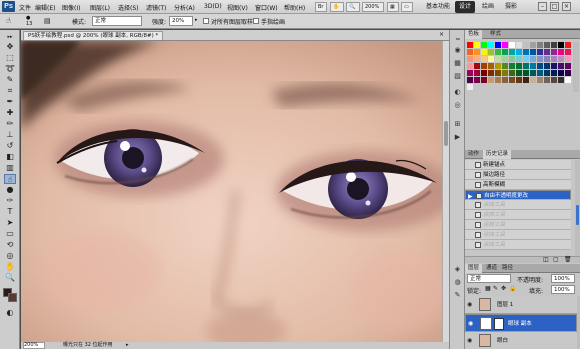 The width and height of the screenshot is (580, 349). Describe the element at coordinates (518, 195) in the screenshot. I see `history-item-selected: ▶ 自由不透明度更改` at that location.